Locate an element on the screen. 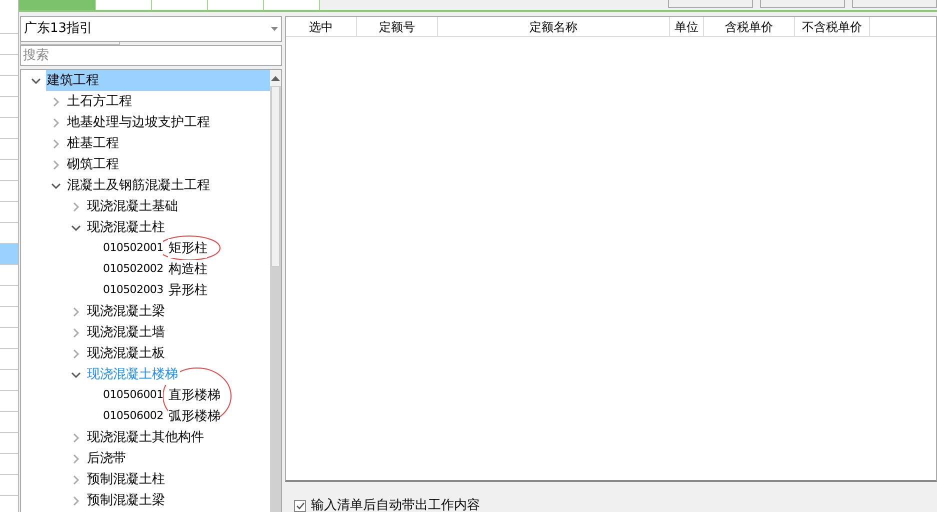 The width and height of the screenshot is (937, 512). column-header: 定额名称 is located at coordinates (554, 26).